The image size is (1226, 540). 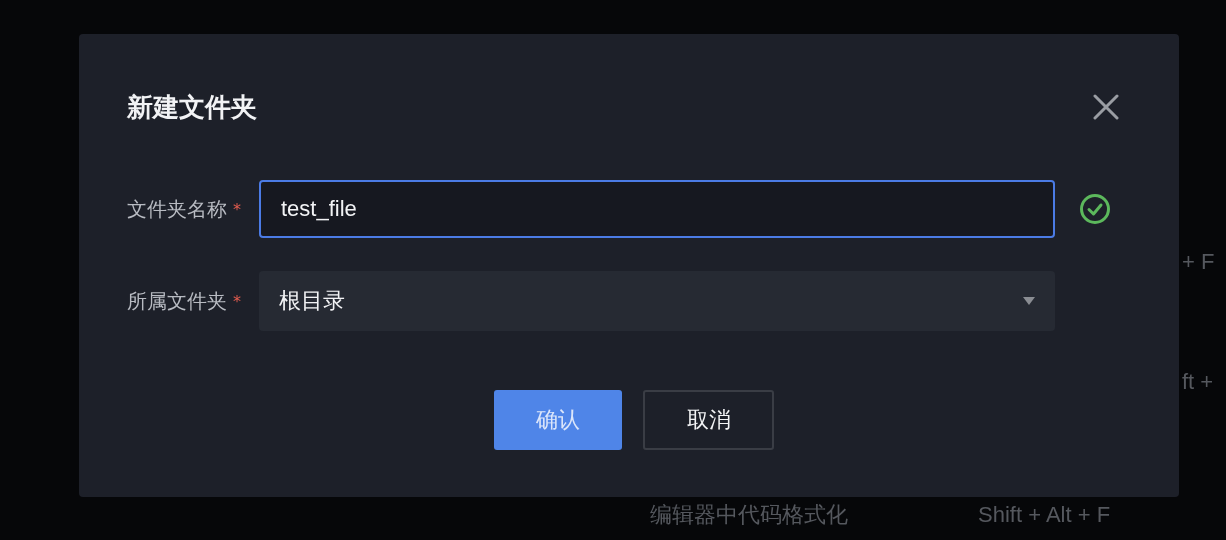 What do you see at coordinates (177, 301) in the screenshot?
I see `field-label: 所属文件夹` at bounding box center [177, 301].